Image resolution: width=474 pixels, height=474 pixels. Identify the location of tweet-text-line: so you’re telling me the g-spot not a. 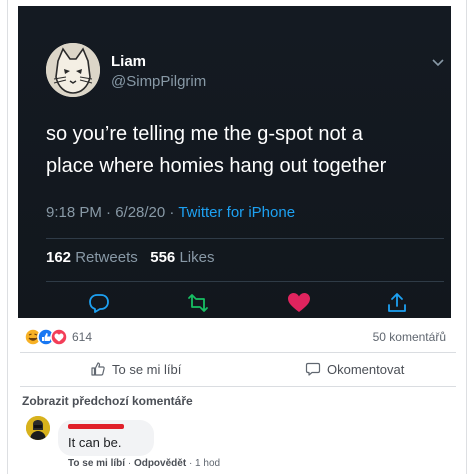
(204, 134).